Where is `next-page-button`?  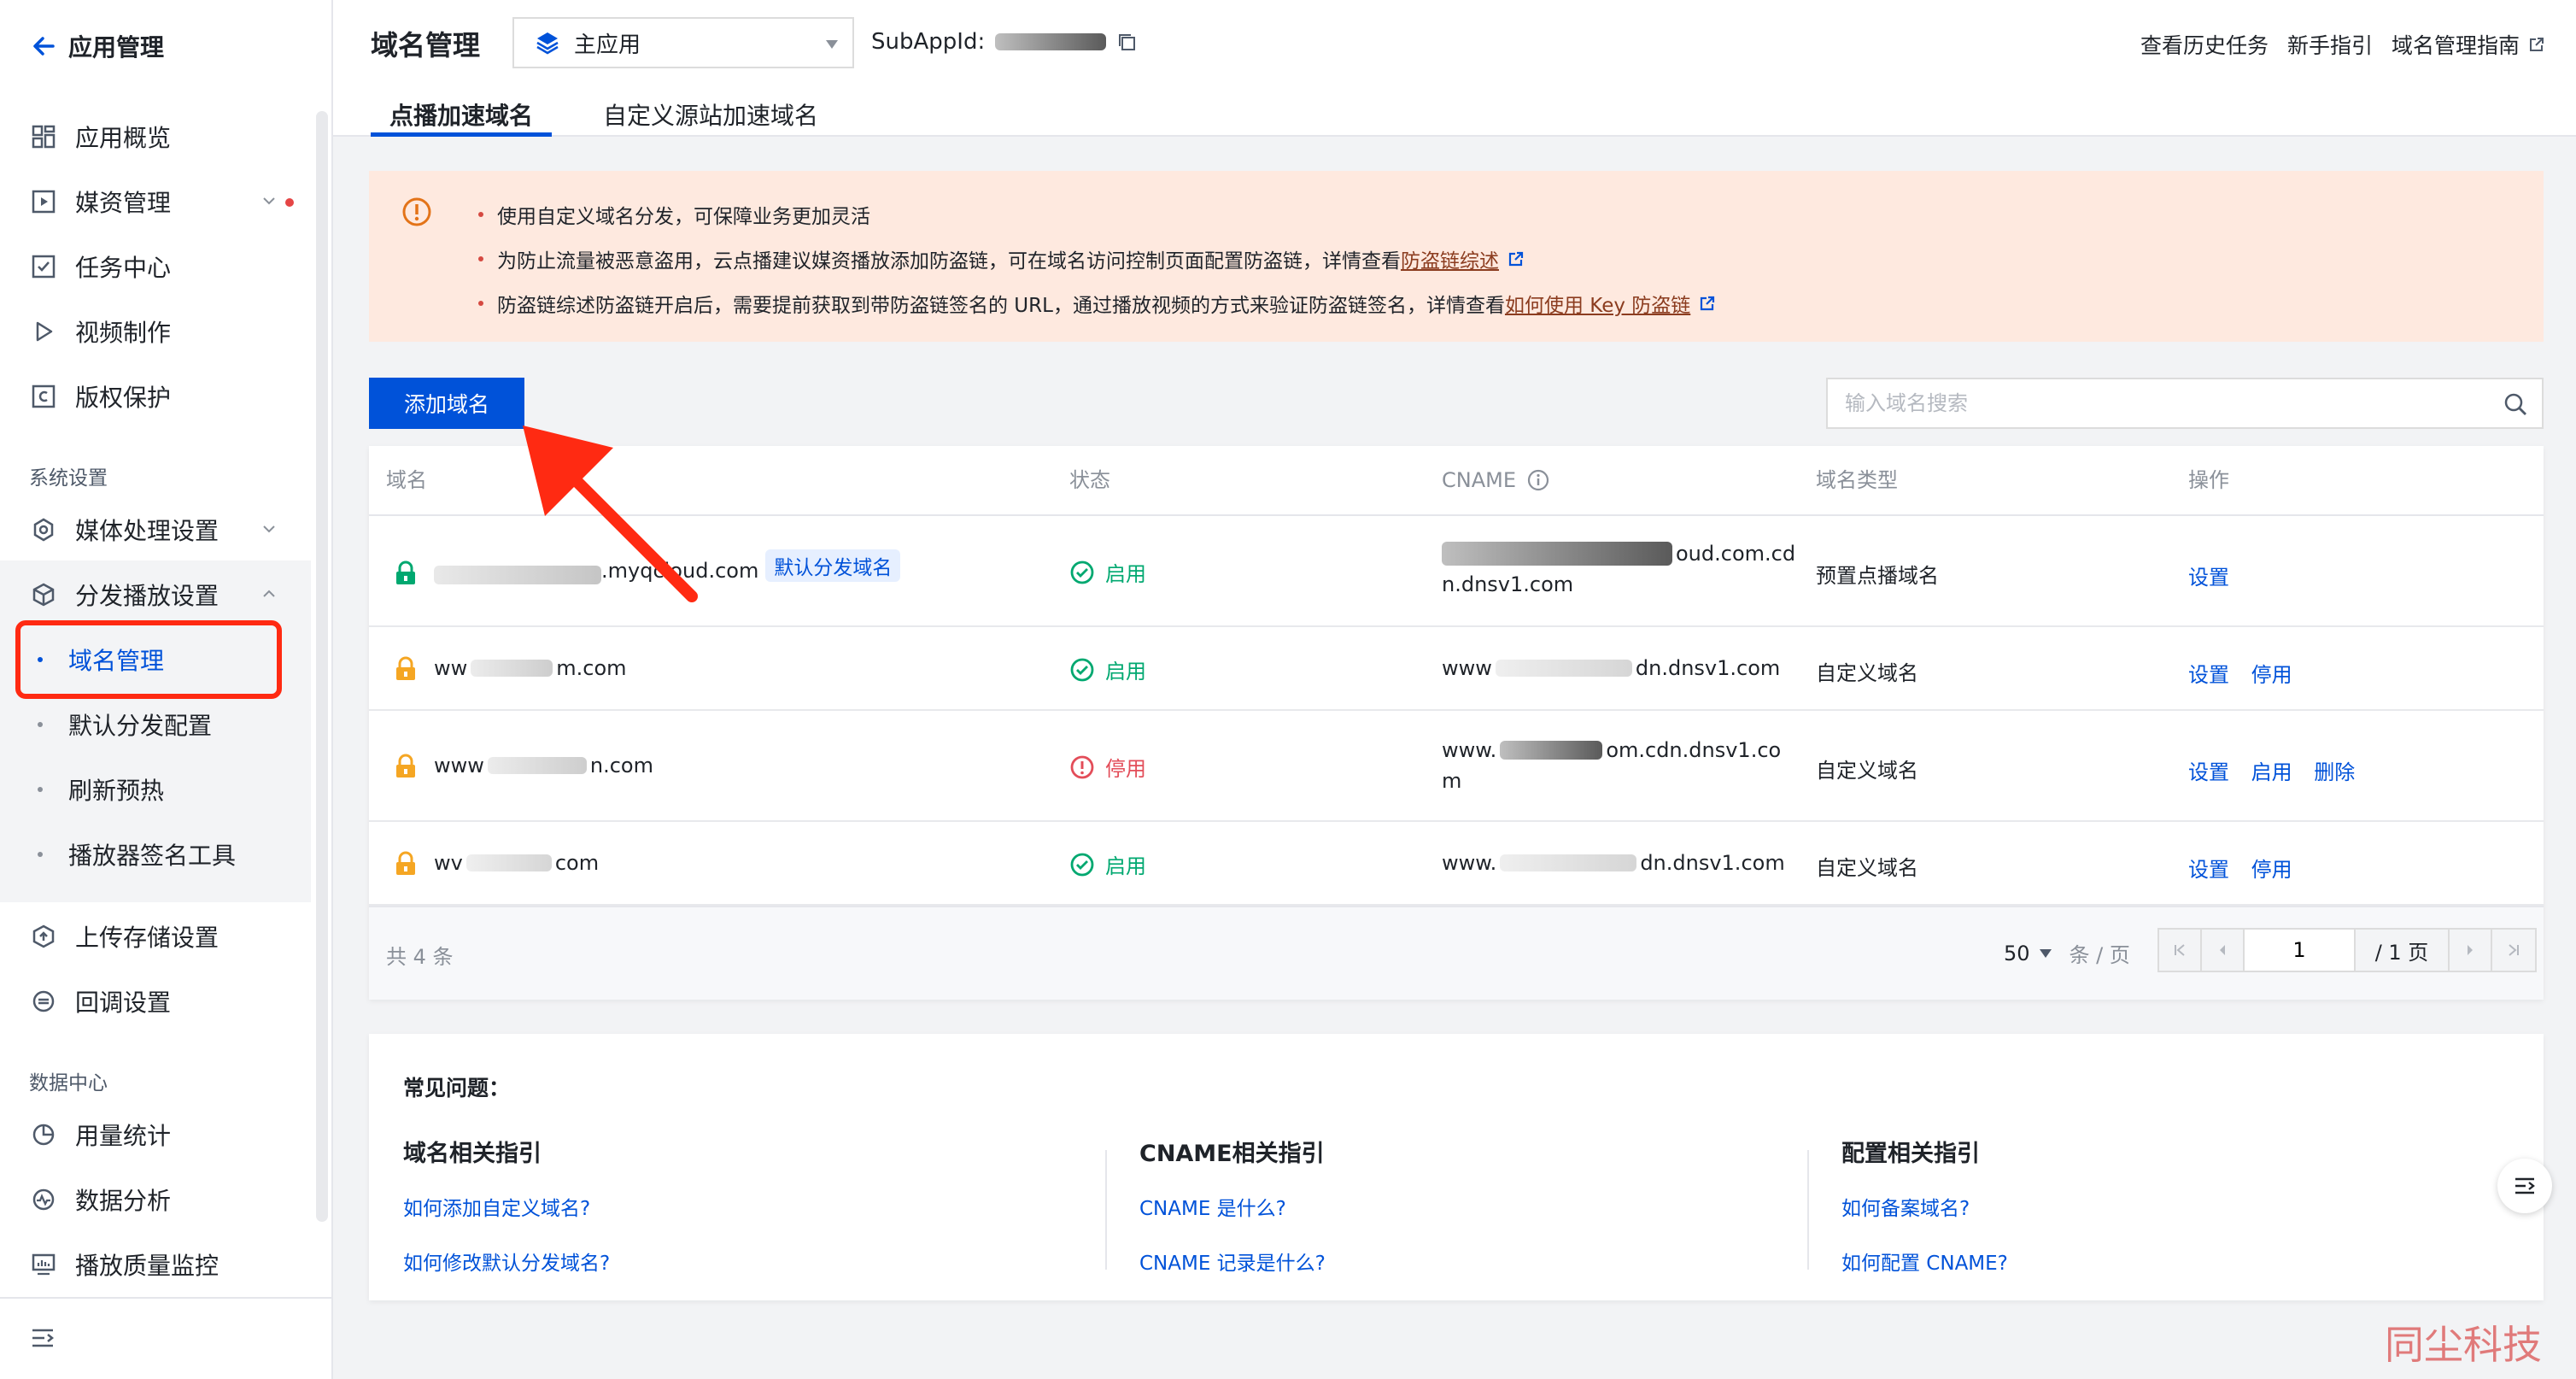 next-page-button is located at coordinates (2471, 950).